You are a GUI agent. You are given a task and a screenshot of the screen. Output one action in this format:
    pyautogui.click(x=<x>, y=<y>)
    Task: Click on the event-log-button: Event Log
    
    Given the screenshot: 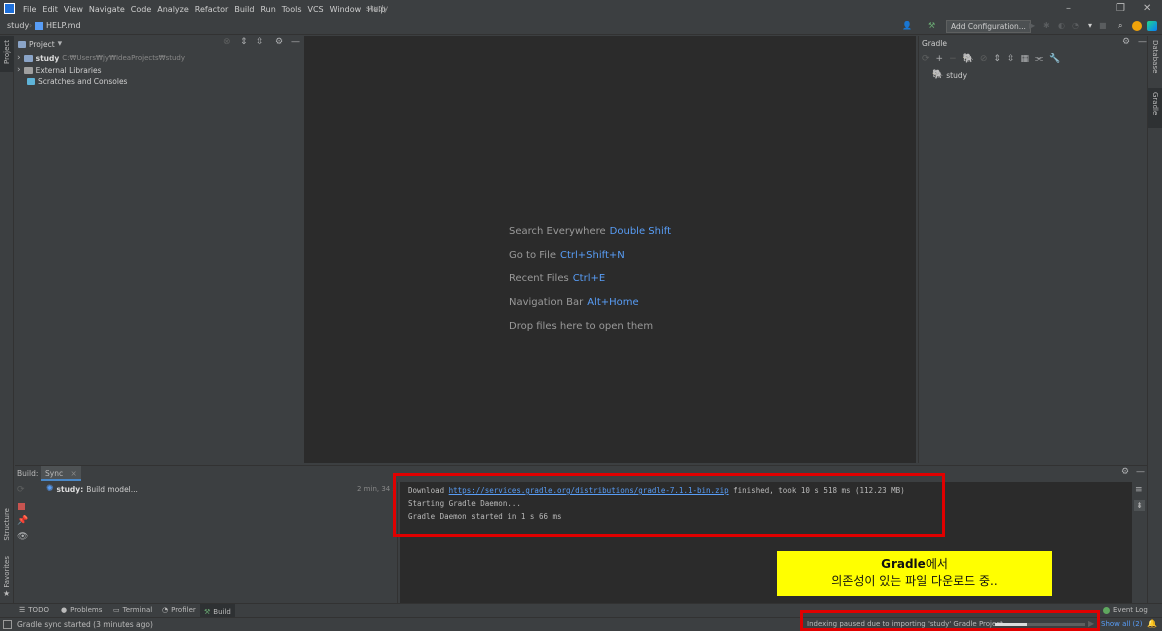 What is the action you would take?
    pyautogui.click(x=1125, y=610)
    